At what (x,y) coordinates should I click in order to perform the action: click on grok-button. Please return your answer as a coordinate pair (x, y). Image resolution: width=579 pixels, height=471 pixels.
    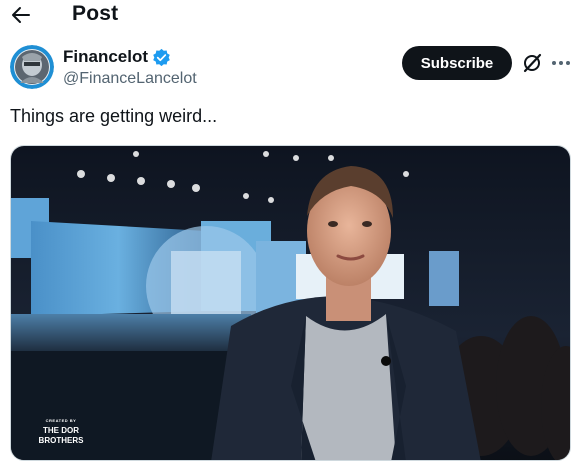
    Looking at the image, I should click on (532, 63).